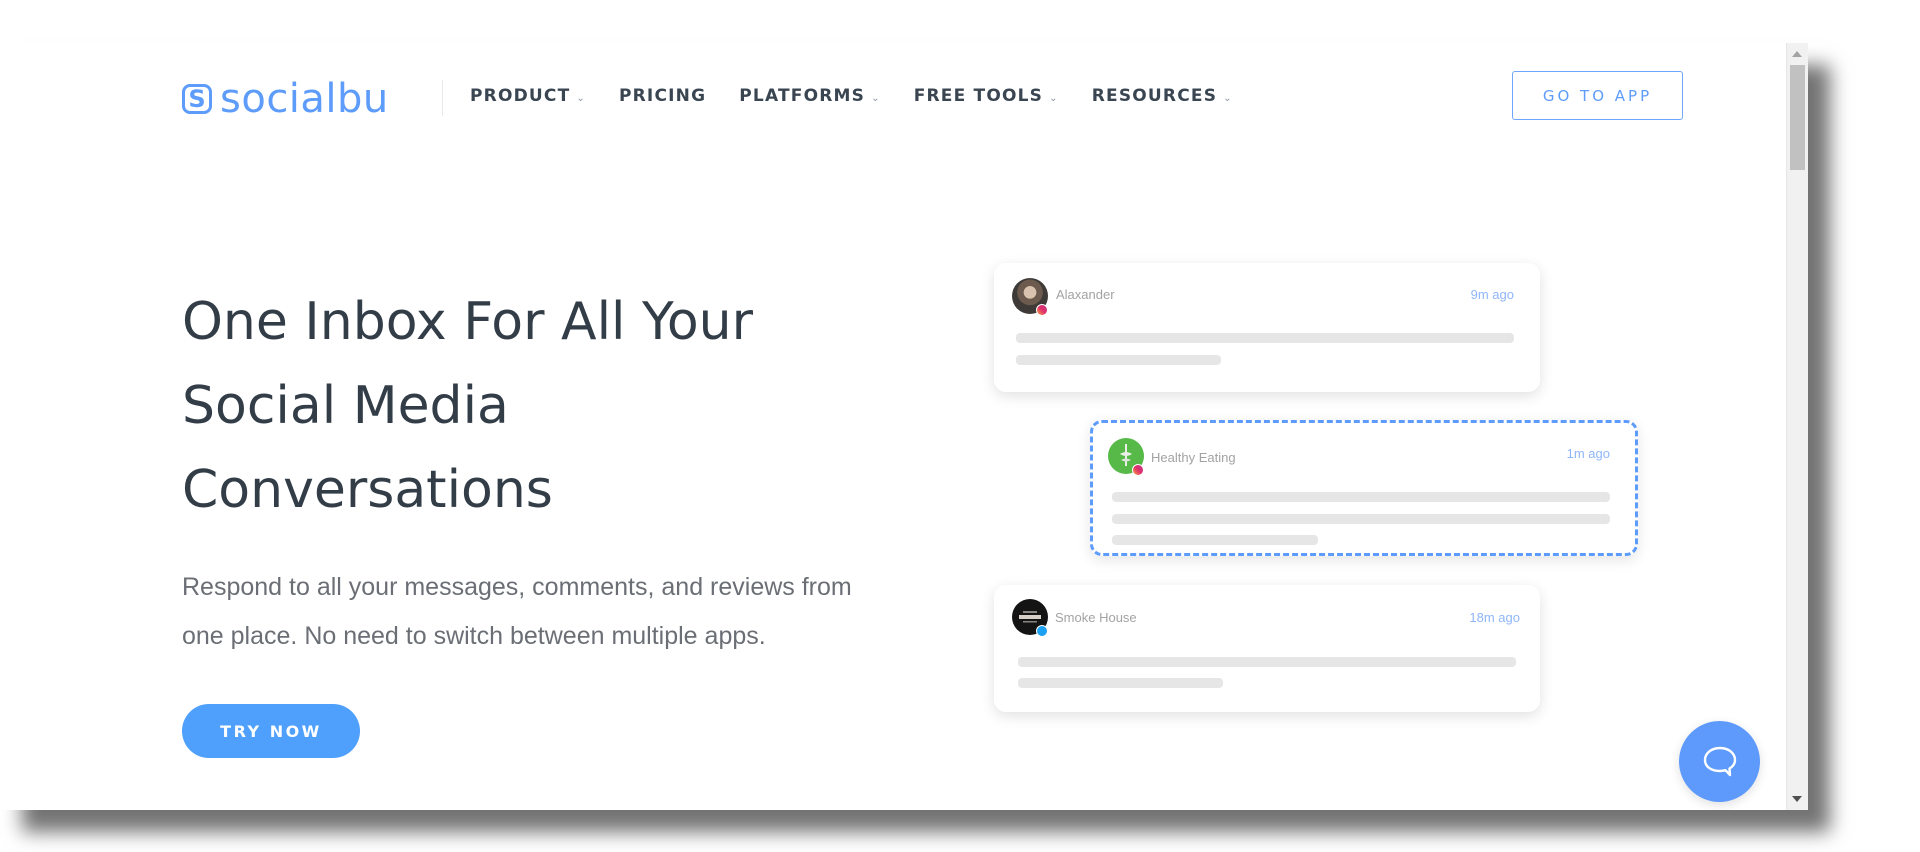  I want to click on contact-name: Healthy Eating, so click(1193, 457).